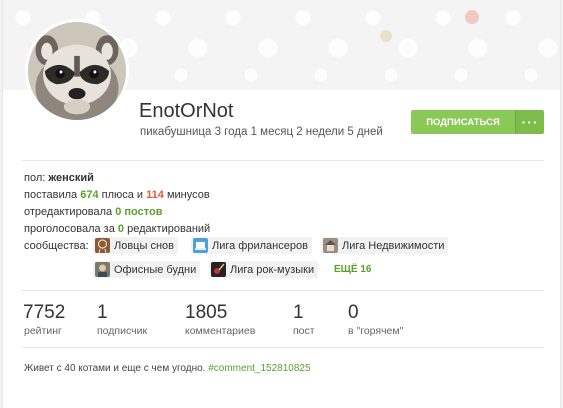  I want to click on subscribe-group: ПОДПИСАТЬСЯ ···, so click(477, 122).